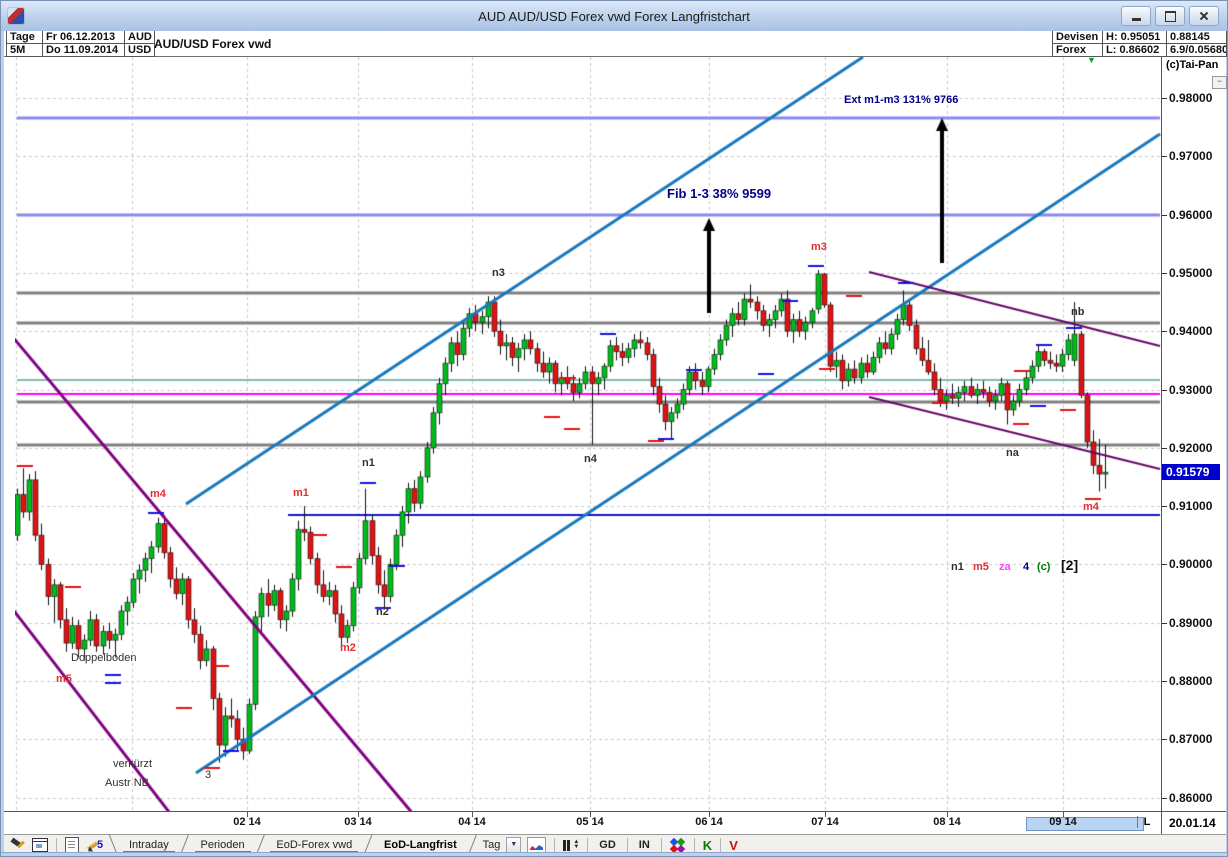  I want to click on y-axis-label: 0.96000, so click(1191, 214).